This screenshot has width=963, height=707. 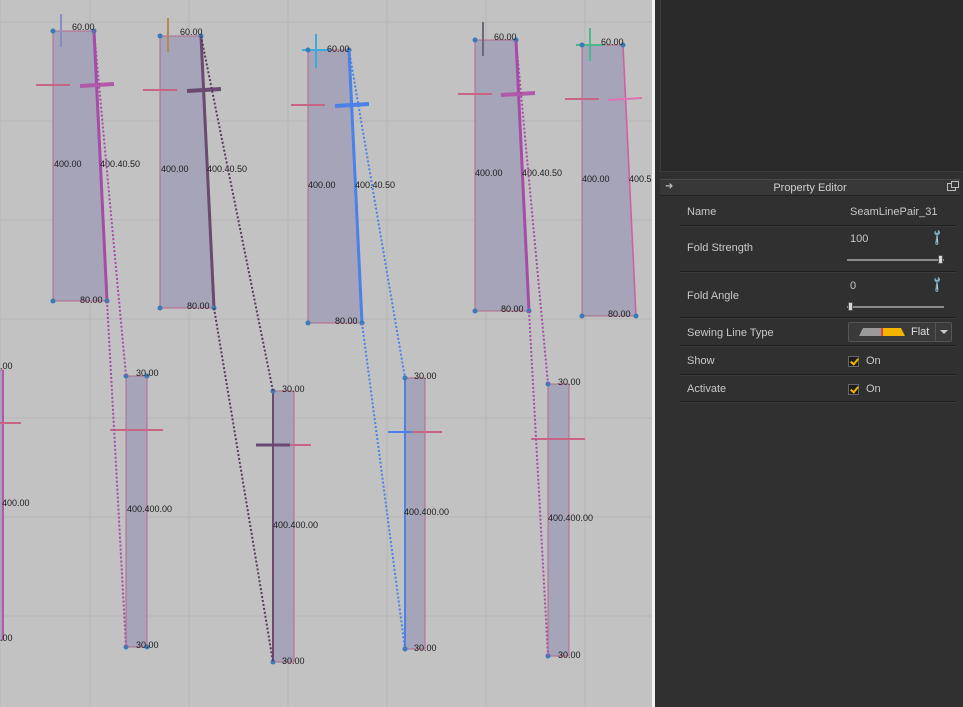 What do you see at coordinates (859, 239) in the screenshot?
I see `fold-strength-value: 100` at bounding box center [859, 239].